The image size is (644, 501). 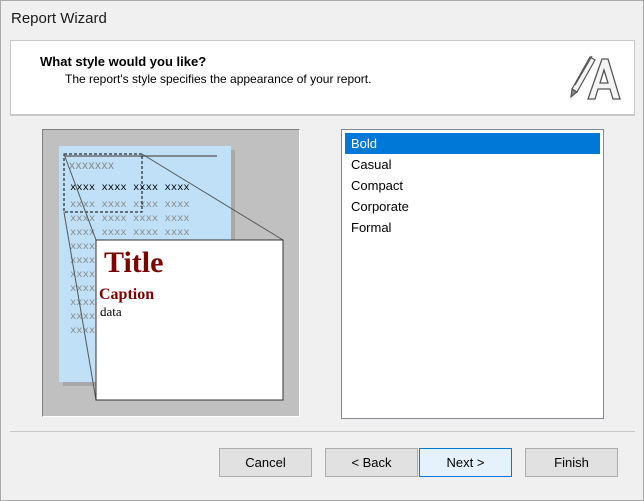 I want to click on sample-data: data, so click(x=111, y=311).